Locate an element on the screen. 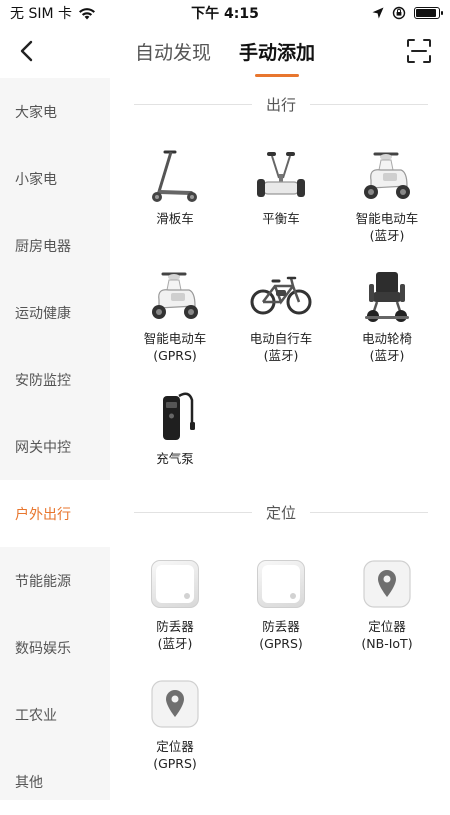 The width and height of the screenshot is (450, 815). sidebar-item-outdoor-travel: 户外出行 is located at coordinates (55, 513).